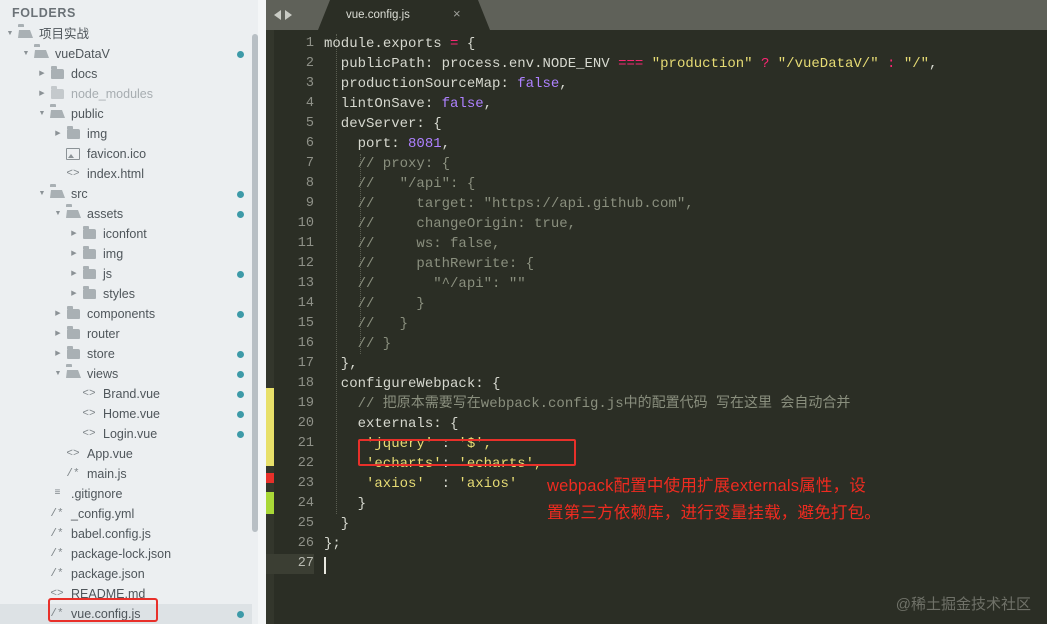  I want to click on tree-item-package-lock-json: /* package-lock.json, so click(133, 554).